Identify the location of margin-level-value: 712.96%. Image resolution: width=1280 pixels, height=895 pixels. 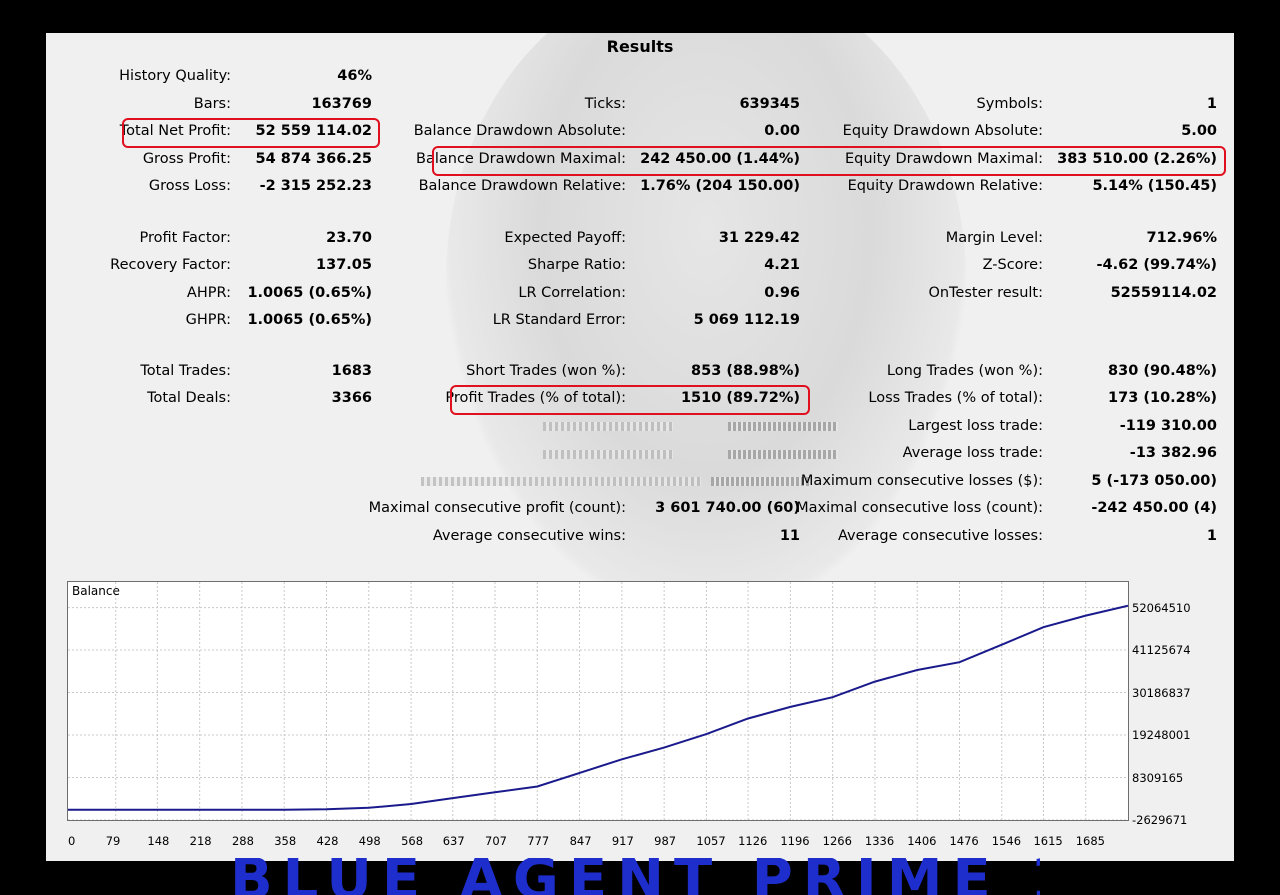
(1181, 238).